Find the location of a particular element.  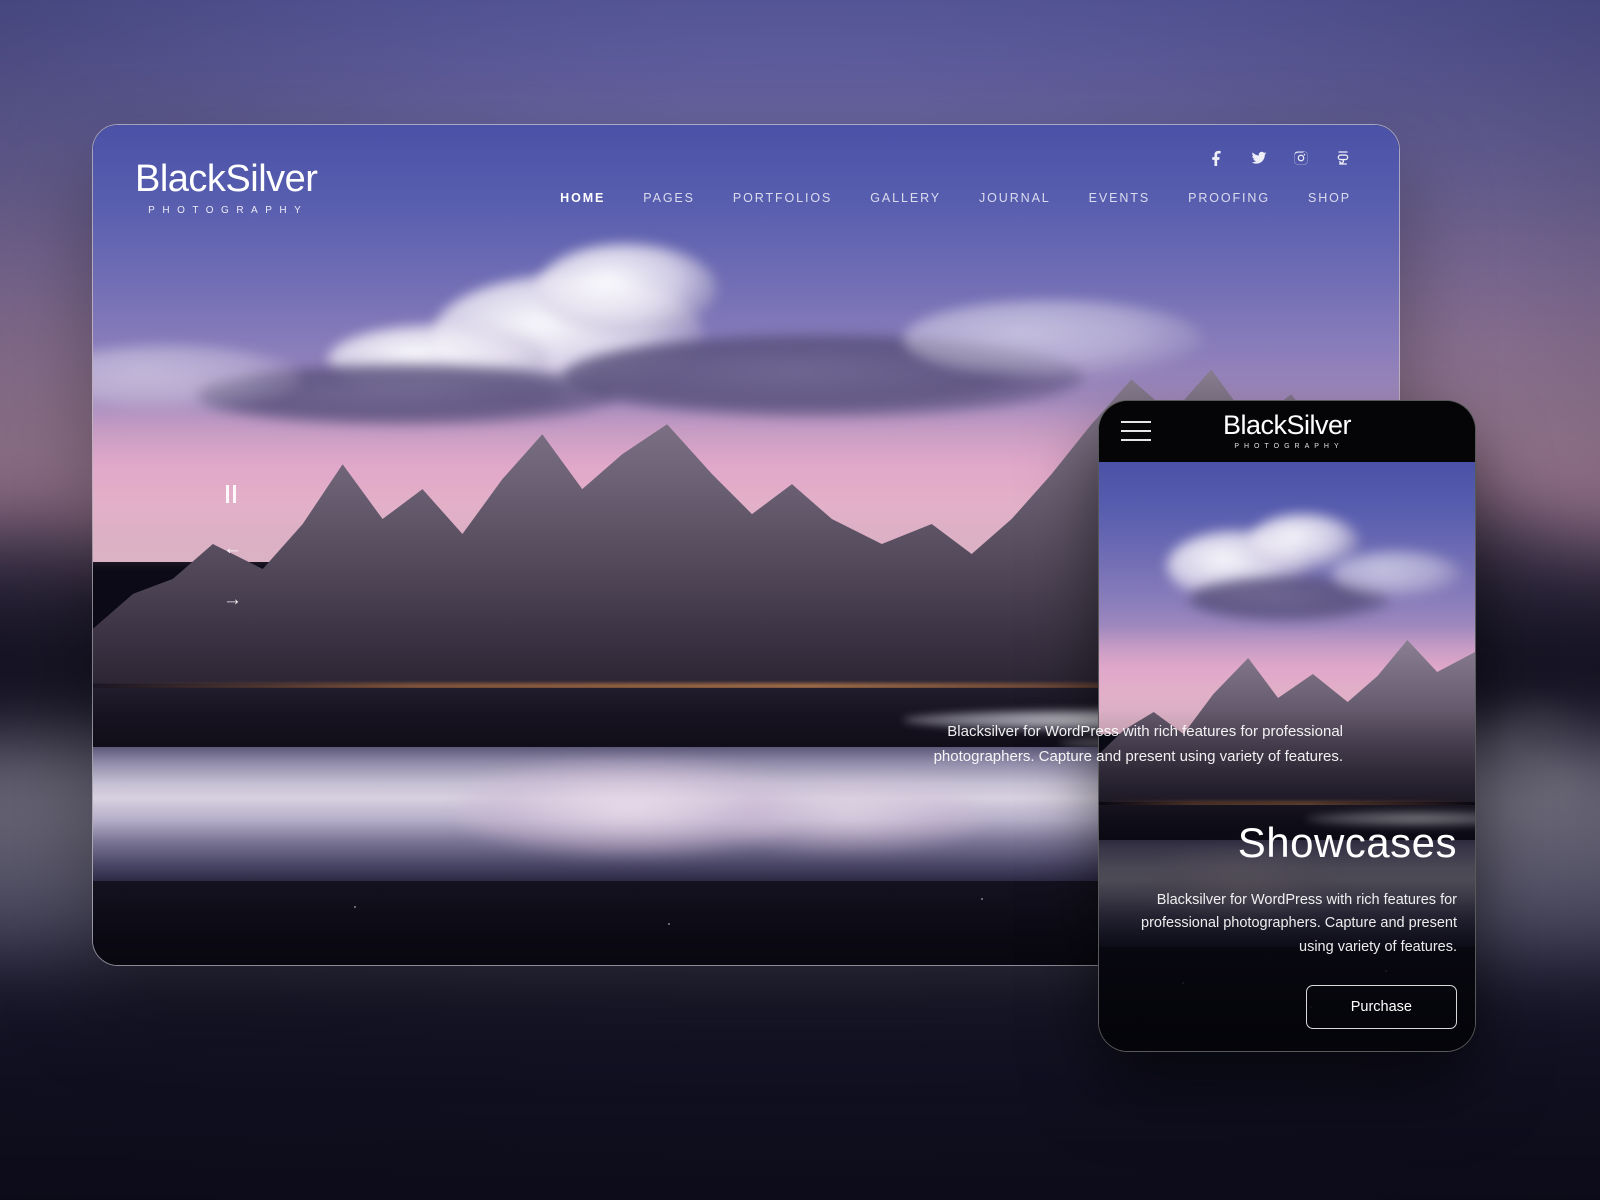

nav-item-journal: JOURNAL is located at coordinates (1015, 198).